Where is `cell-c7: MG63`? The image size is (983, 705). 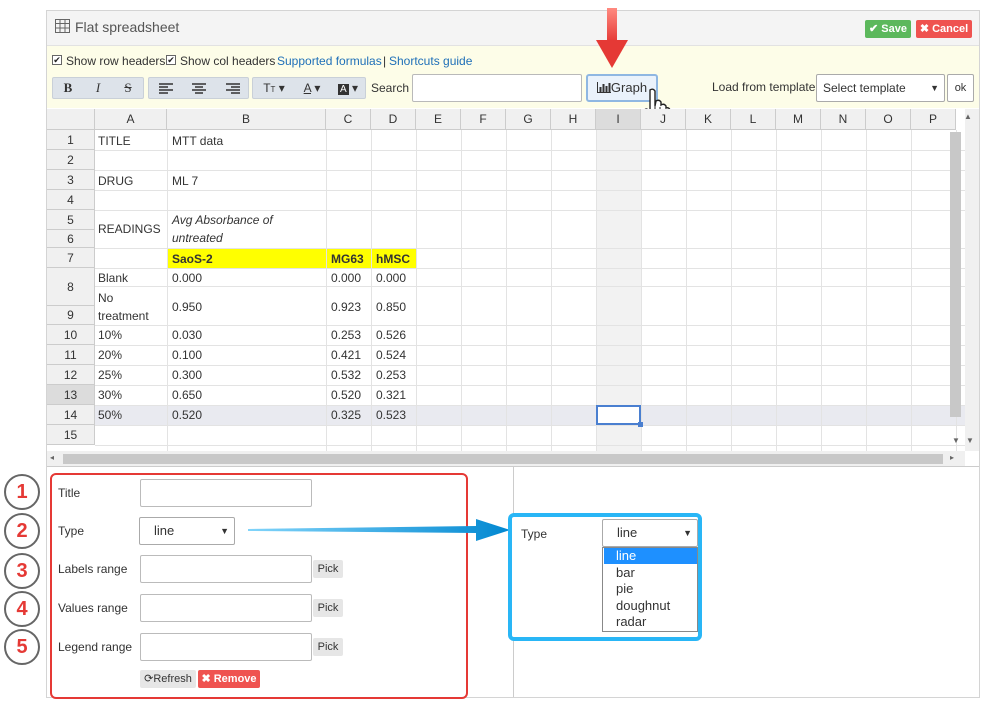 cell-c7: MG63 is located at coordinates (349, 258).